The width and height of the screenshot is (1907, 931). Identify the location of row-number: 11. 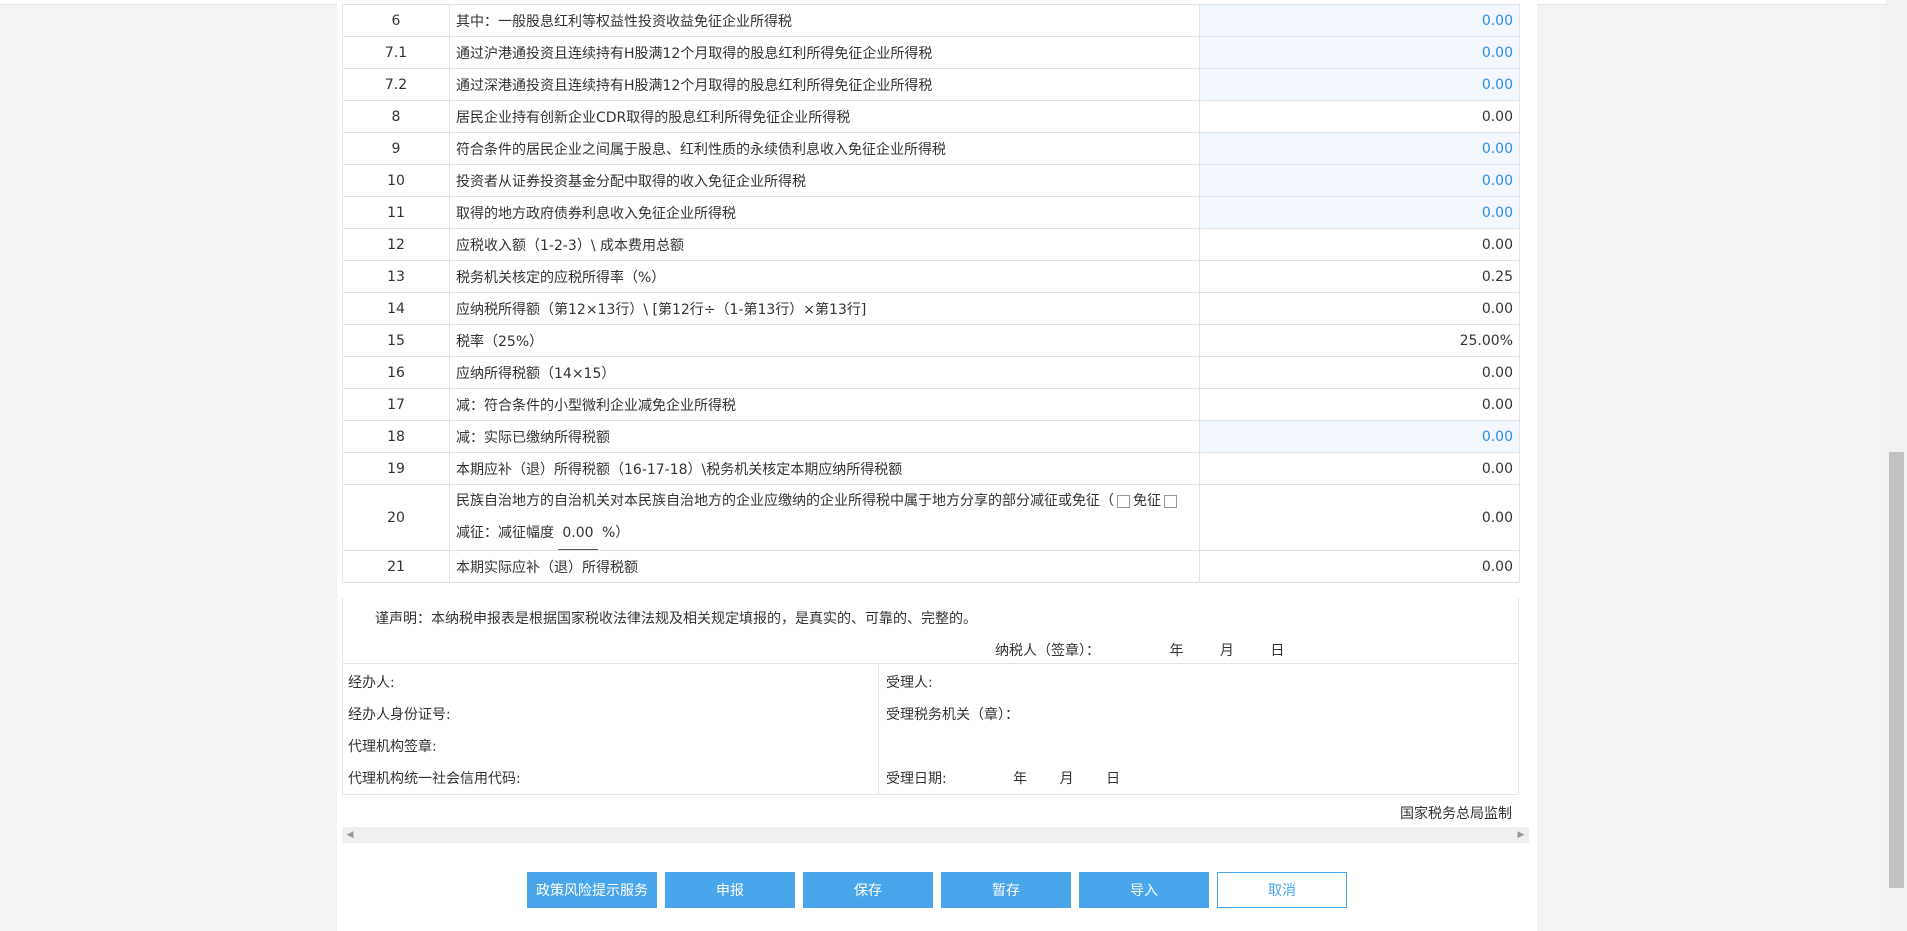
(396, 212).